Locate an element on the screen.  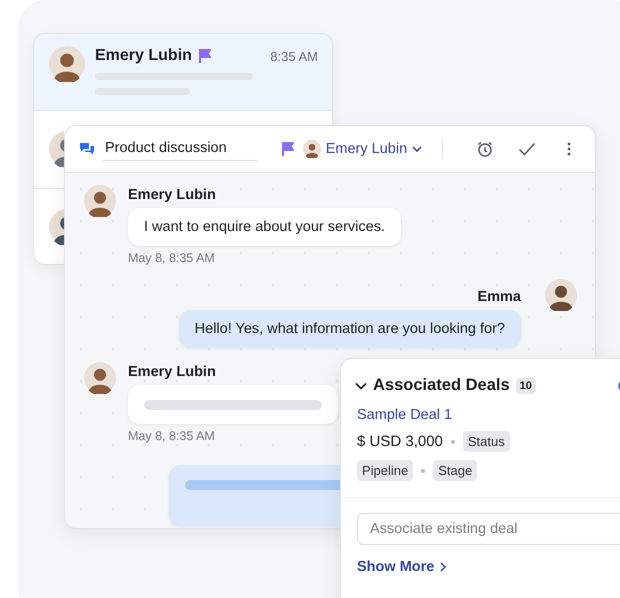
chat-icon is located at coordinates (87, 149).